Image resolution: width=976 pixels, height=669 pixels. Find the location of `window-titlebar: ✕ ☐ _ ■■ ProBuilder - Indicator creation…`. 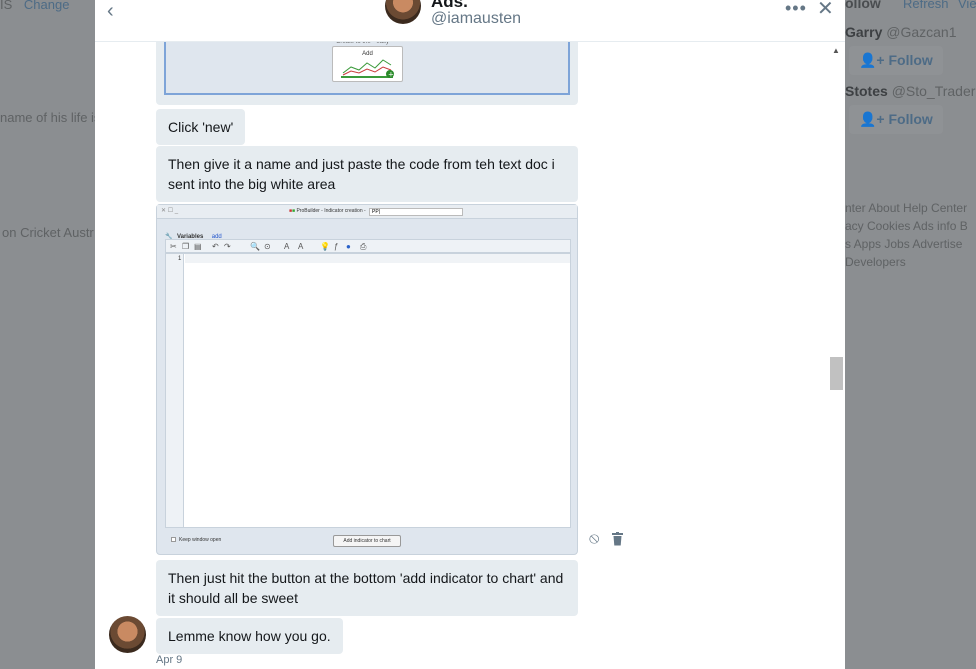

window-titlebar: ✕ ☐ _ ■■ ProBuilder - Indicator creation… is located at coordinates (367, 212).